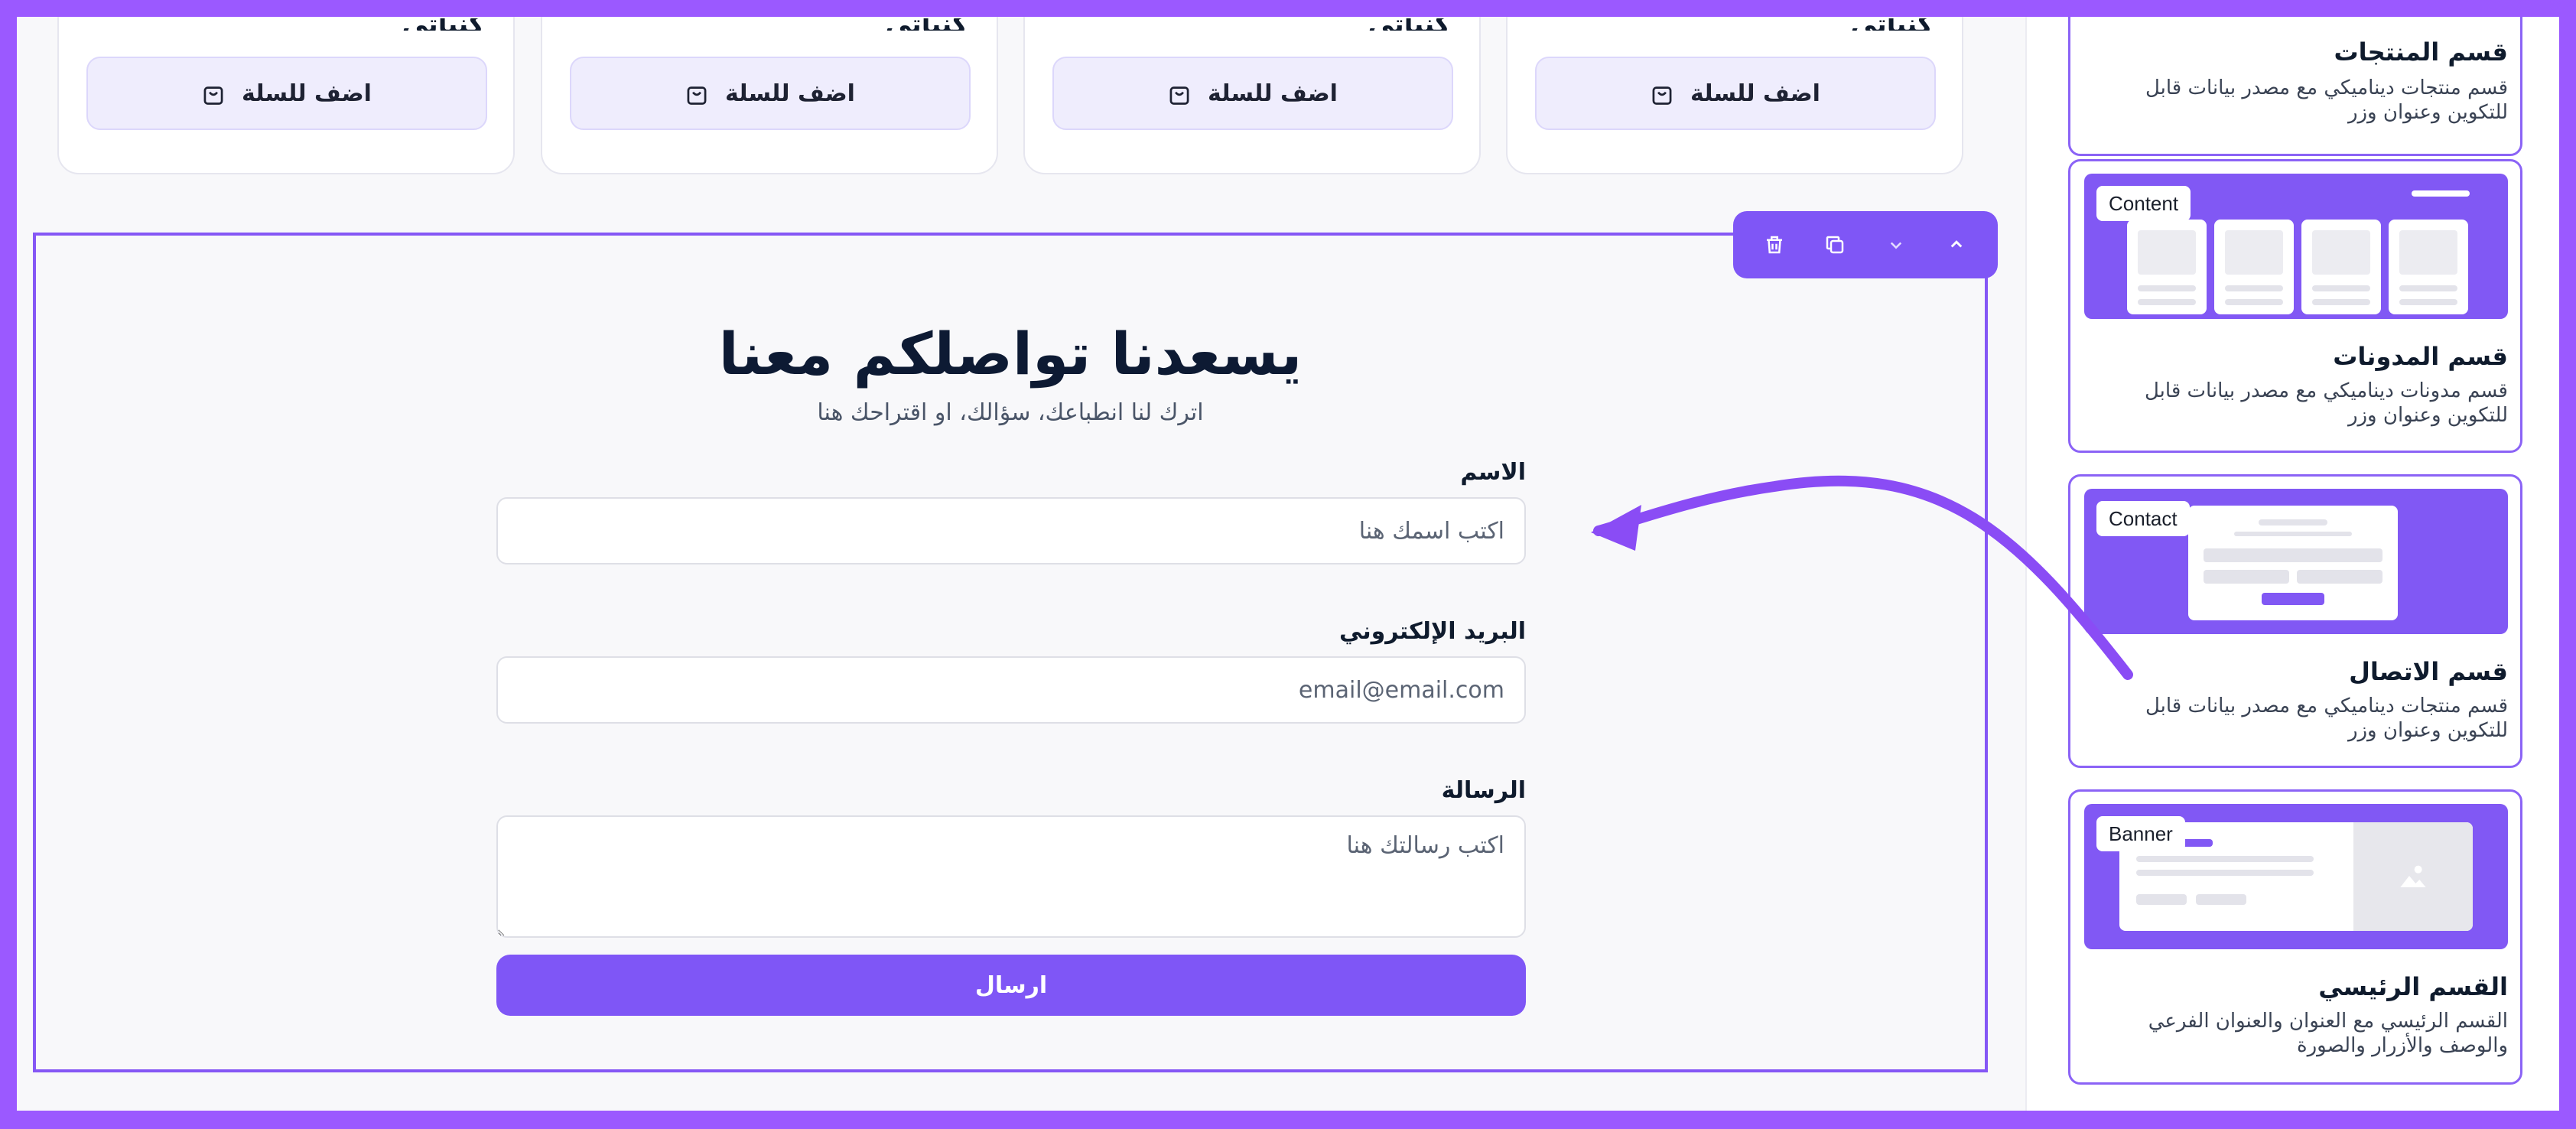 Image resolution: width=2576 pixels, height=1129 pixels. What do you see at coordinates (1493, 472) in the screenshot?
I see `name-label: الاسم` at bounding box center [1493, 472].